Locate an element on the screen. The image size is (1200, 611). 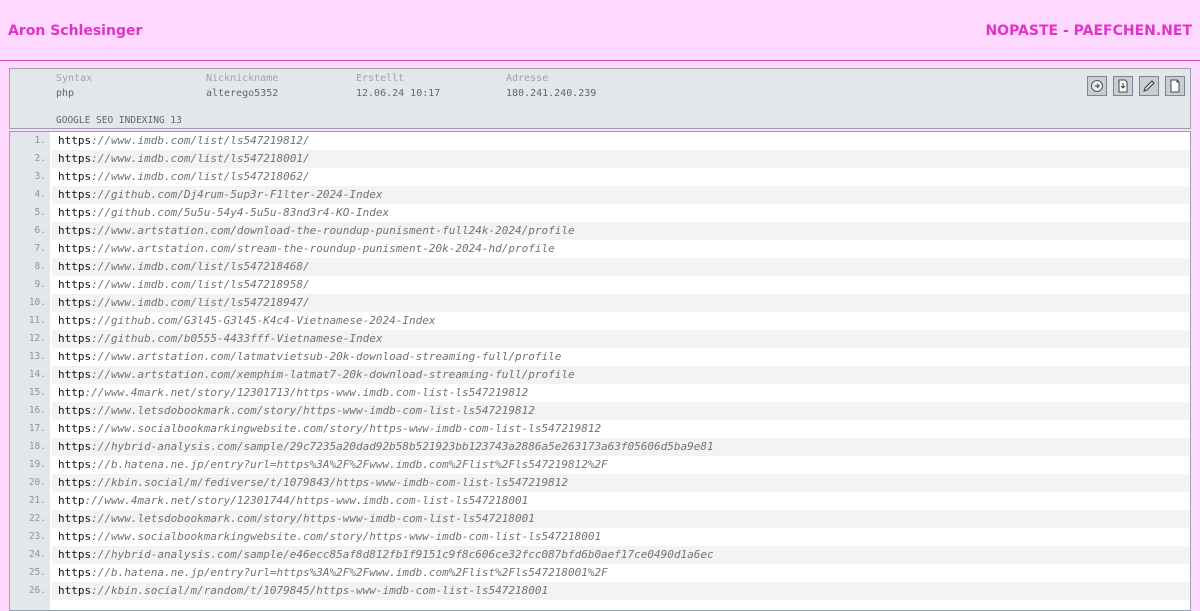
url-protocol: http is located at coordinates (71, 392).